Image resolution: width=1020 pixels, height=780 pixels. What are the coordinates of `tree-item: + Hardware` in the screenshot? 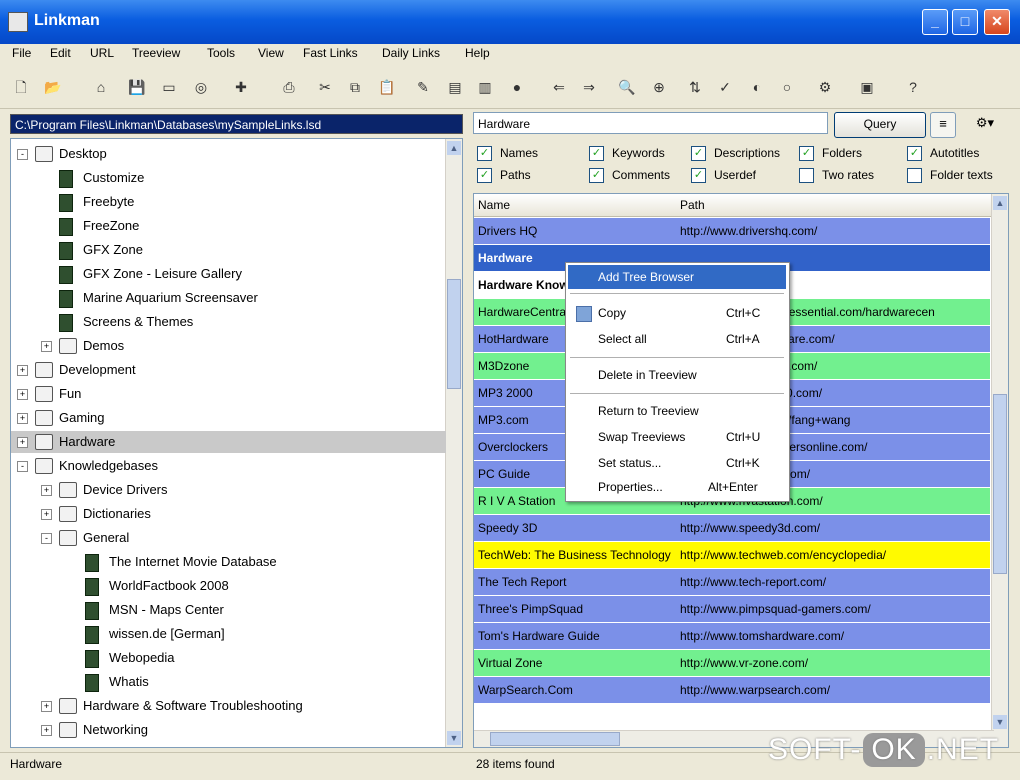 It's located at (228, 442).